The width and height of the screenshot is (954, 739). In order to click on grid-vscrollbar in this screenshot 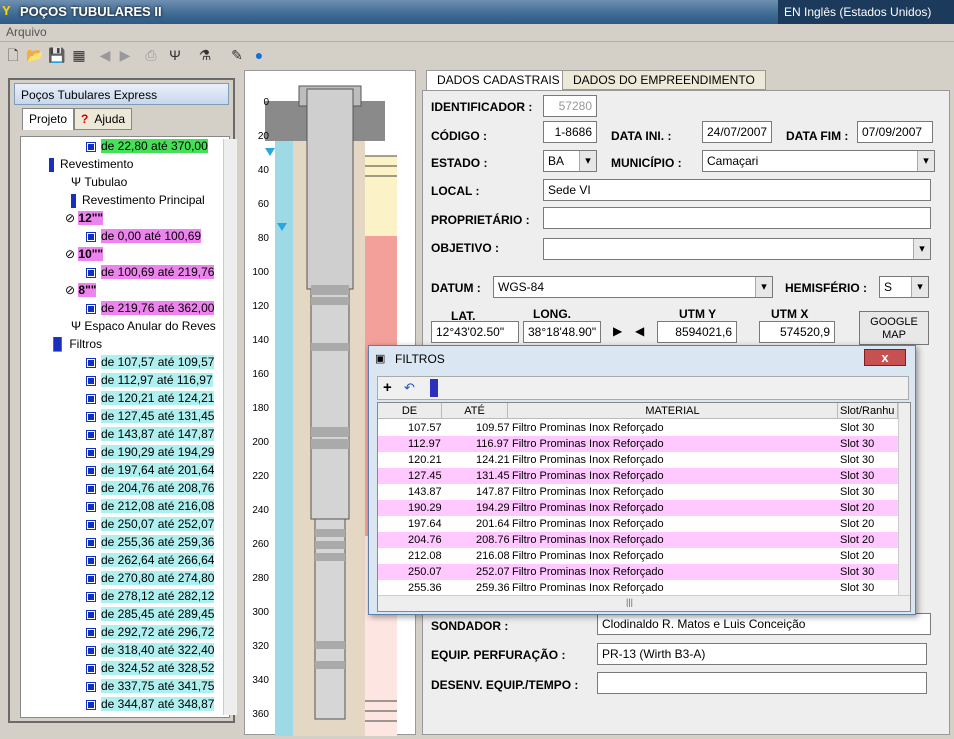, I will do `click(904, 499)`.